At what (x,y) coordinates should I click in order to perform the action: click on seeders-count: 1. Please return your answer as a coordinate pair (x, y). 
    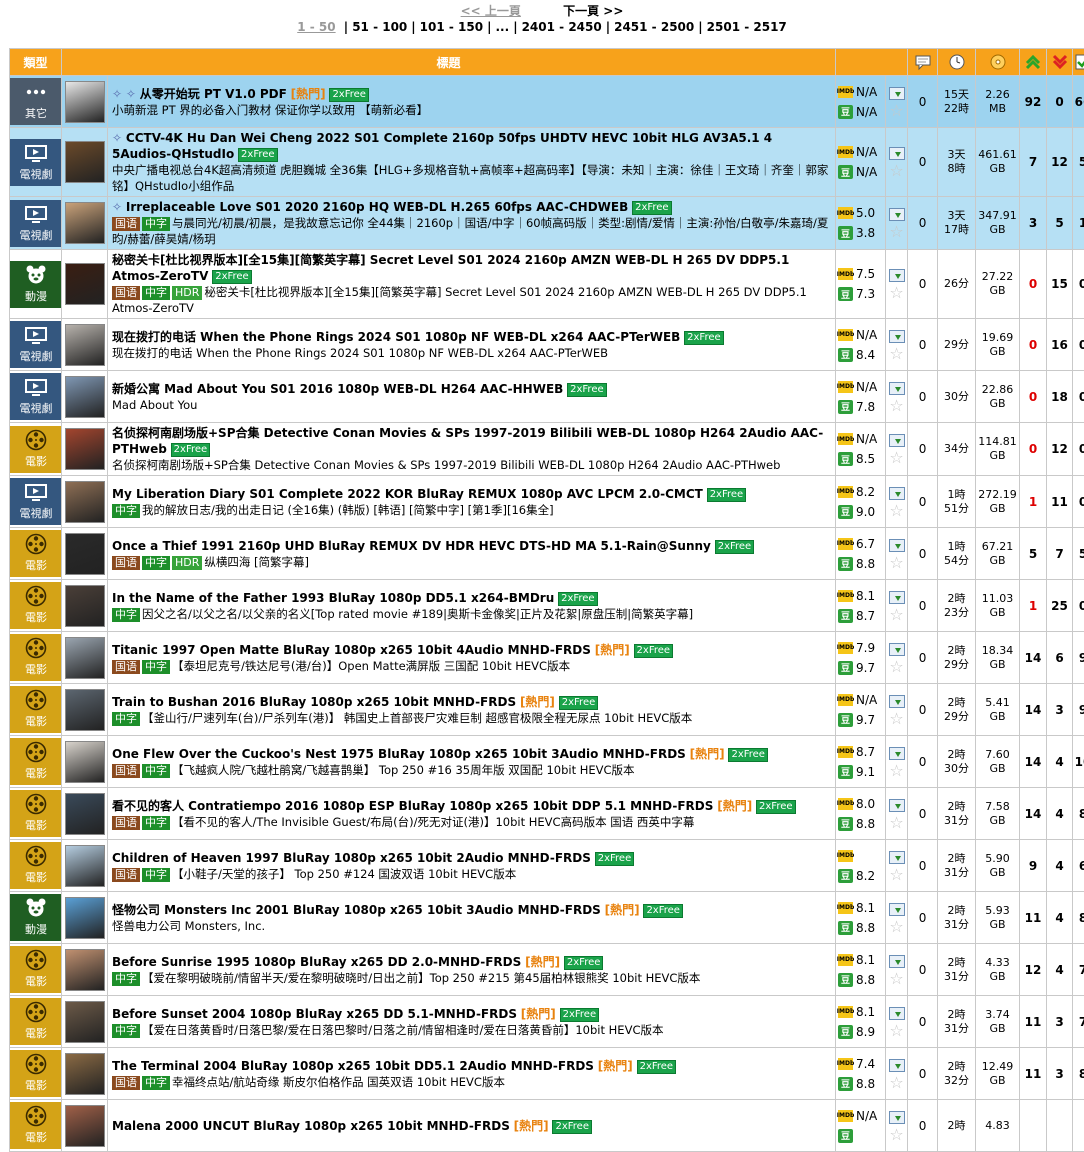
    Looking at the image, I should click on (1033, 606).